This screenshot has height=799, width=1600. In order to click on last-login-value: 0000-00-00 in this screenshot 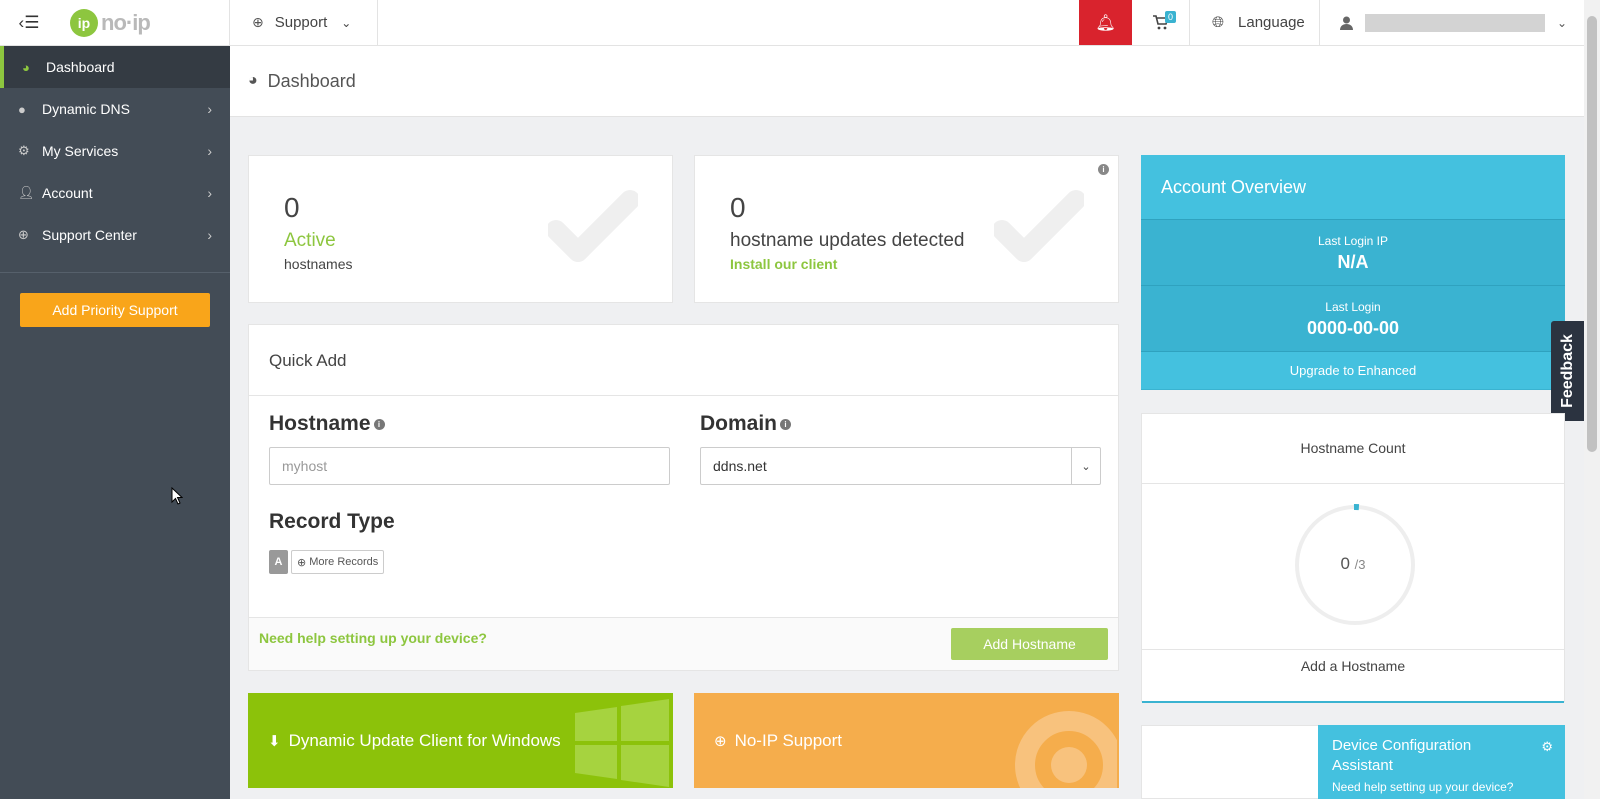, I will do `click(1353, 328)`.